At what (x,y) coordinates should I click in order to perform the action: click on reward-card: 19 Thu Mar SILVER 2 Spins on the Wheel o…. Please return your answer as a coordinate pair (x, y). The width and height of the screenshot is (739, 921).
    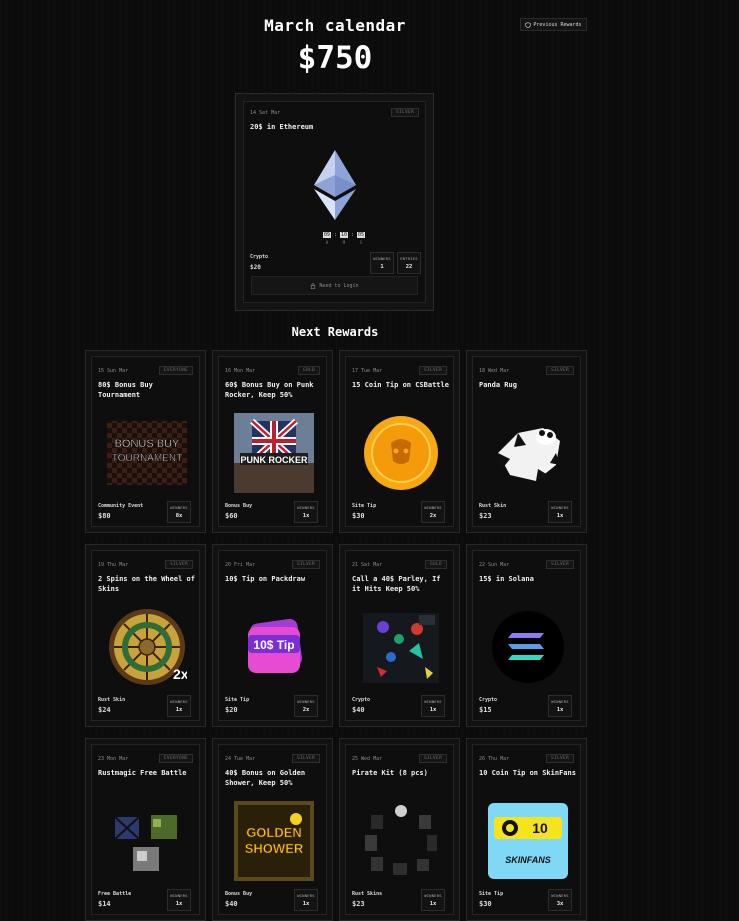
    Looking at the image, I should click on (145, 635).